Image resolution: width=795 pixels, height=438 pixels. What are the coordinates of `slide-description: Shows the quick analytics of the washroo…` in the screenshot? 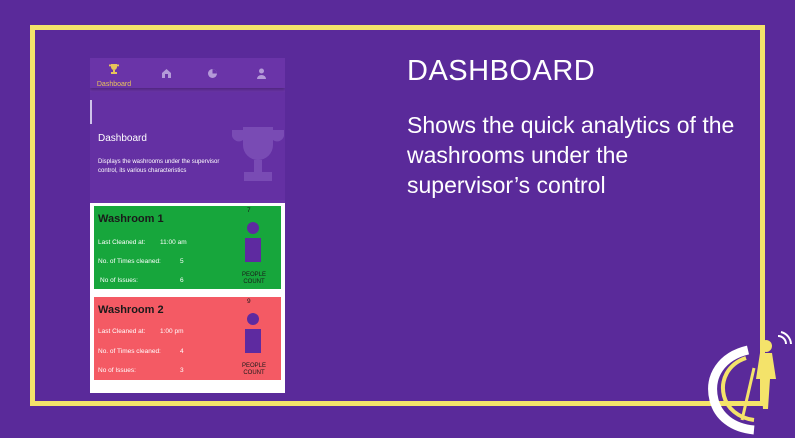 It's located at (571, 155).